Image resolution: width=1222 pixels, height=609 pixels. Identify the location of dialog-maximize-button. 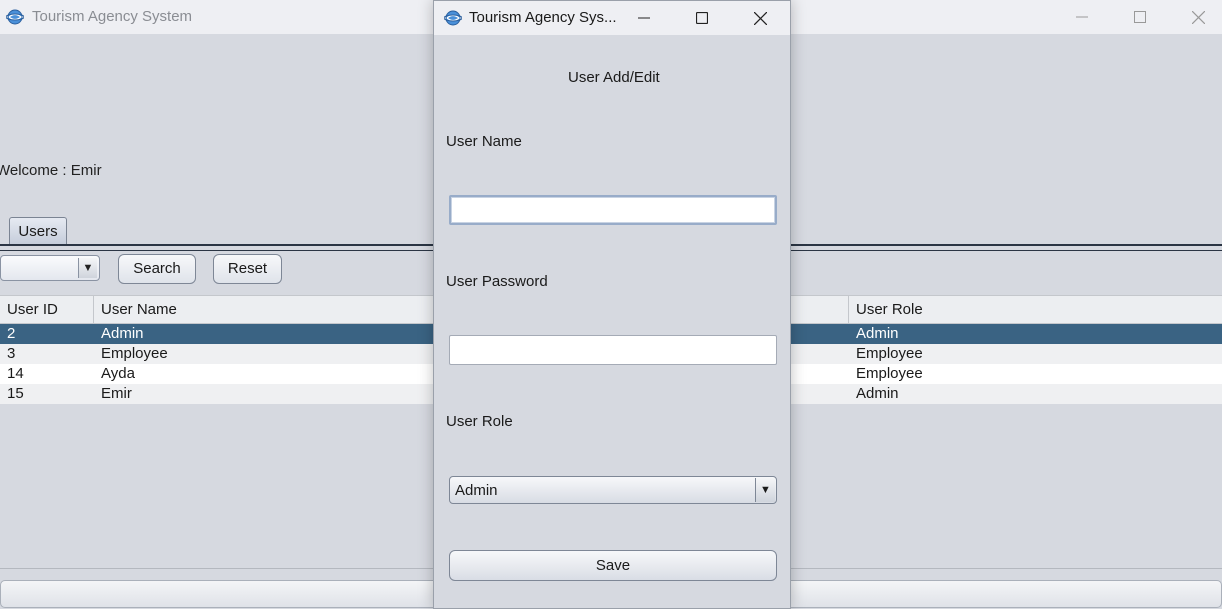
(702, 18).